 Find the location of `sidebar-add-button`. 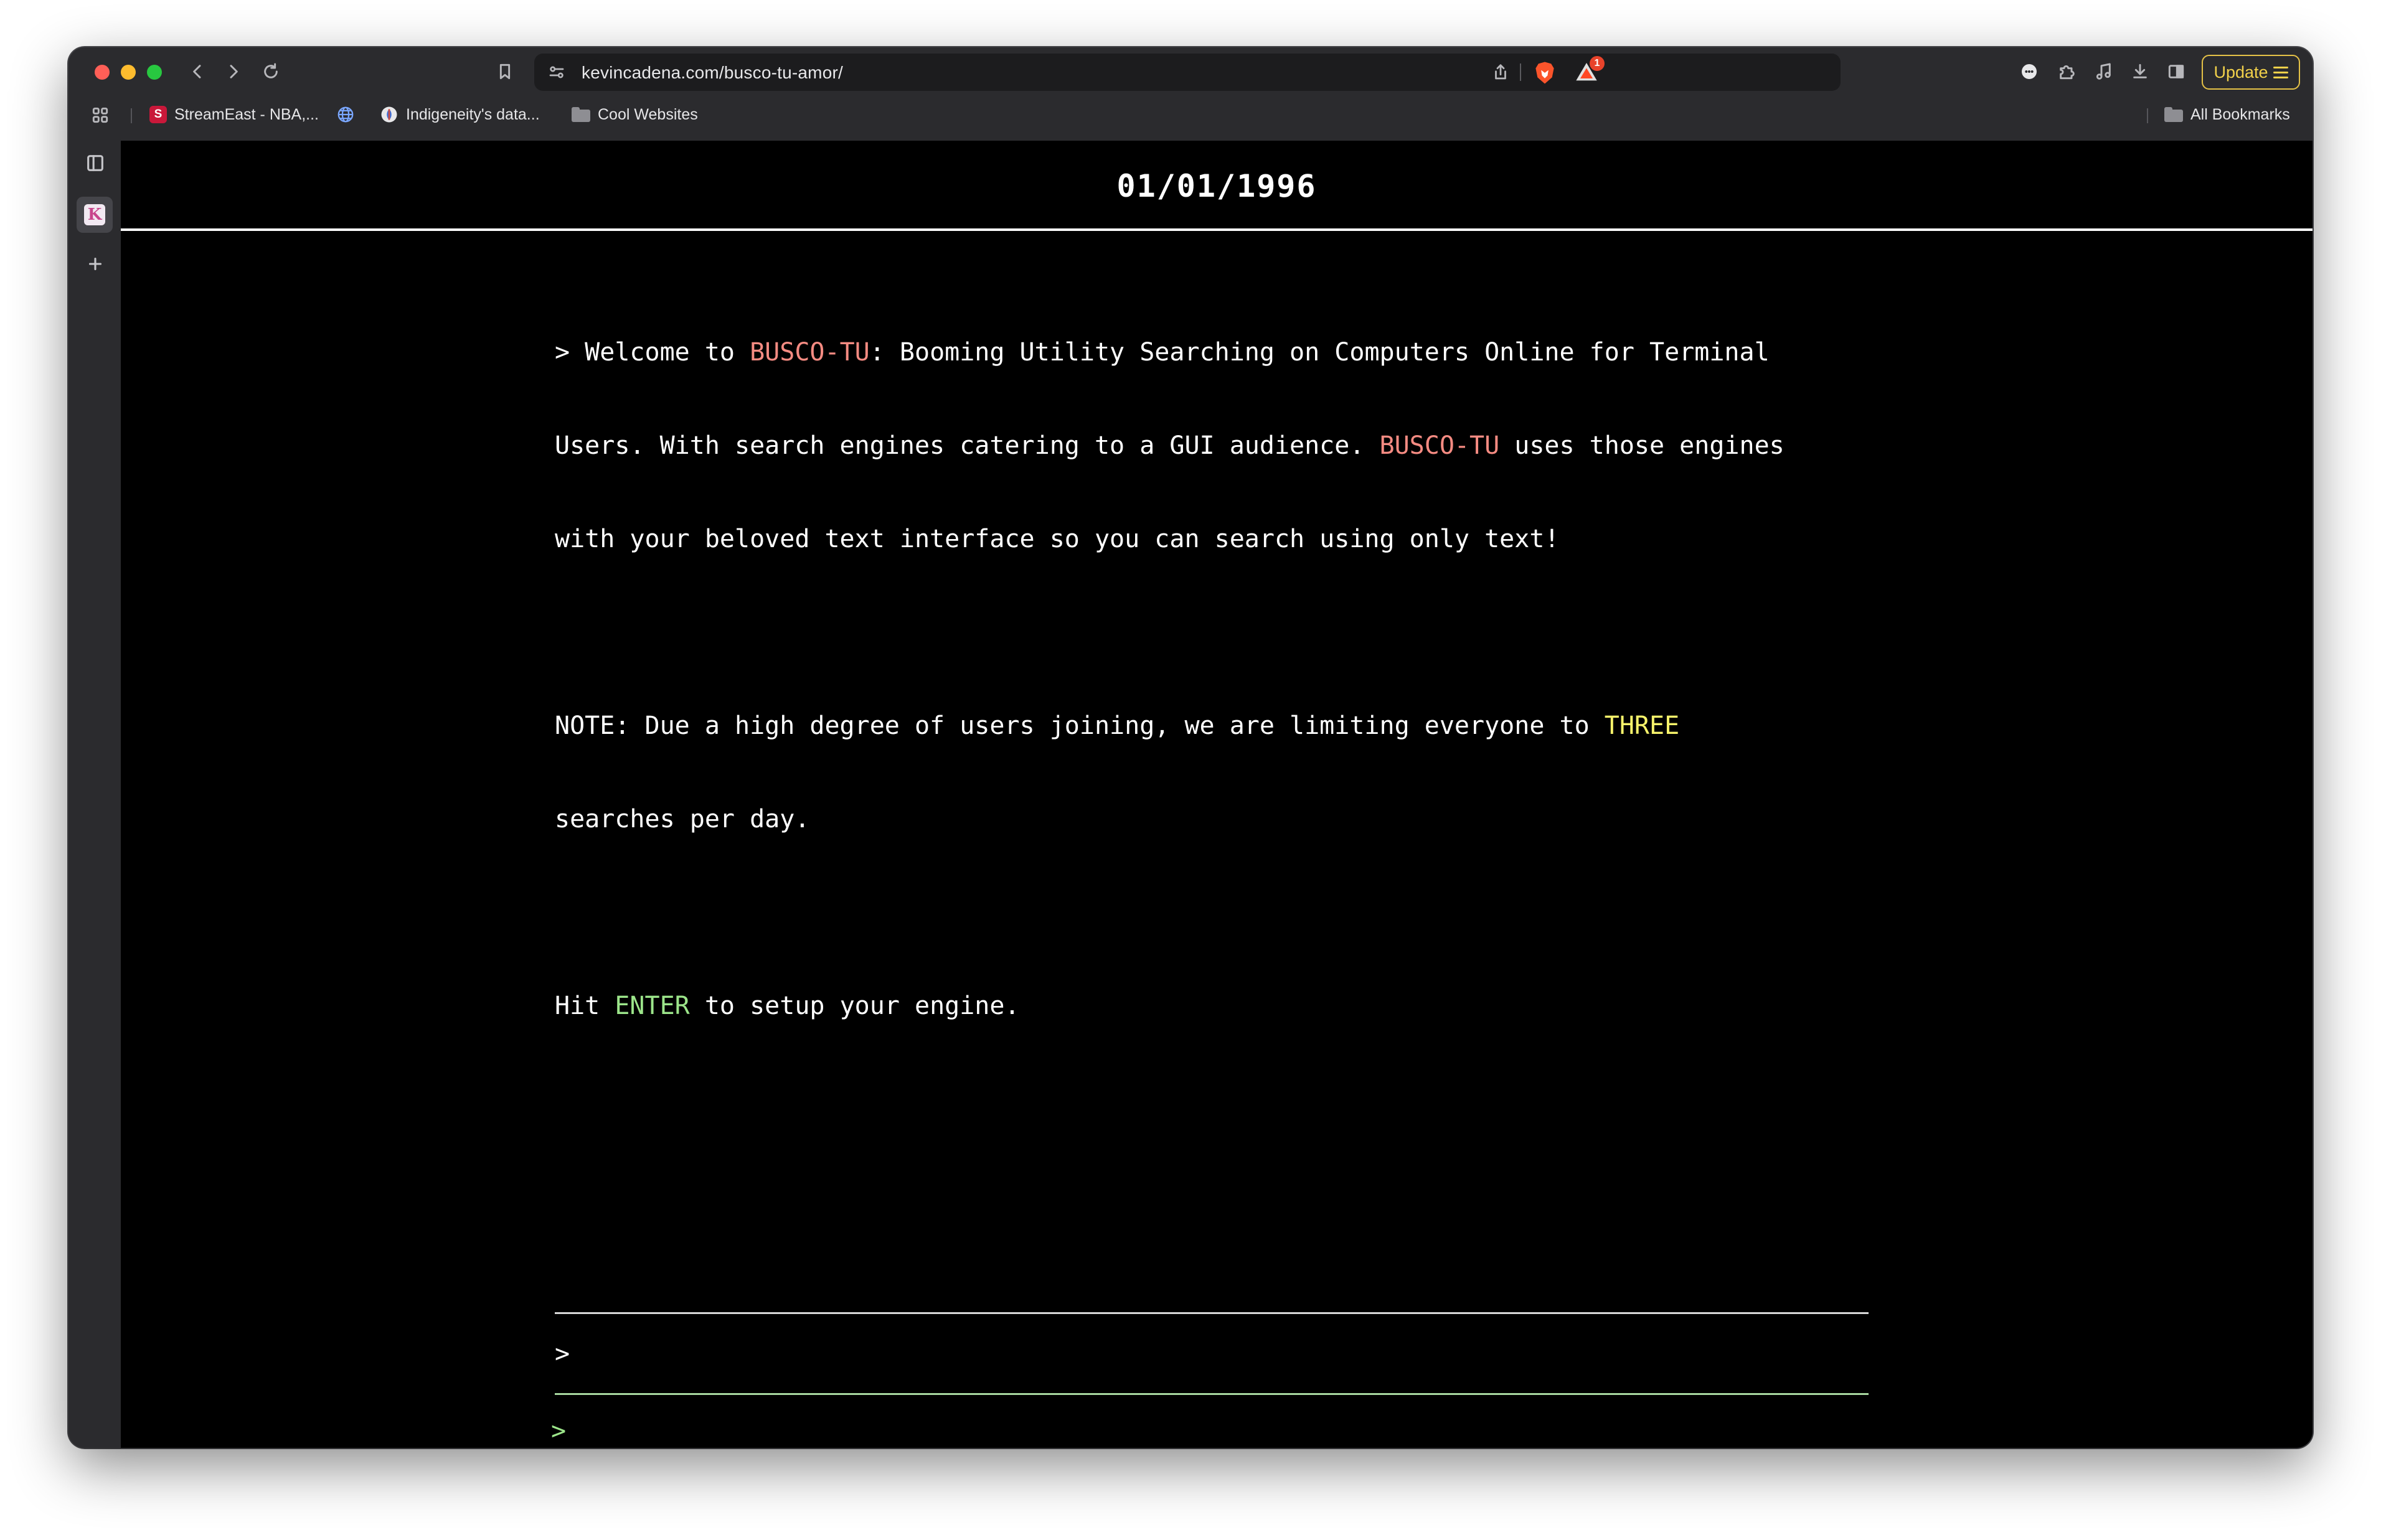

sidebar-add-button is located at coordinates (96, 264).